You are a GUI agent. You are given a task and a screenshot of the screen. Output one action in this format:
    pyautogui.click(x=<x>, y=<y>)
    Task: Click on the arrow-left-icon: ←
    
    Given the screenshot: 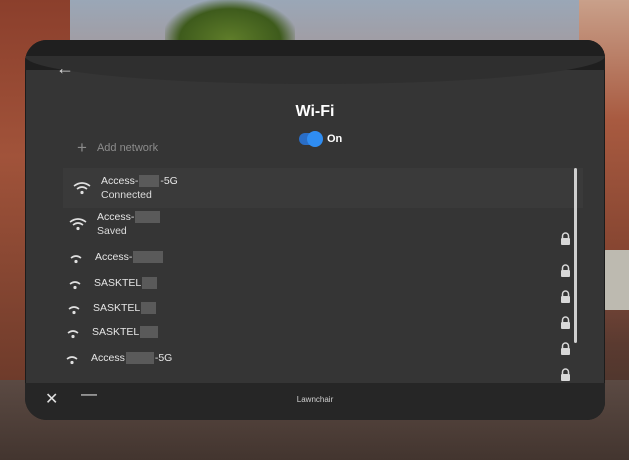 What is the action you would take?
    pyautogui.click(x=65, y=68)
    